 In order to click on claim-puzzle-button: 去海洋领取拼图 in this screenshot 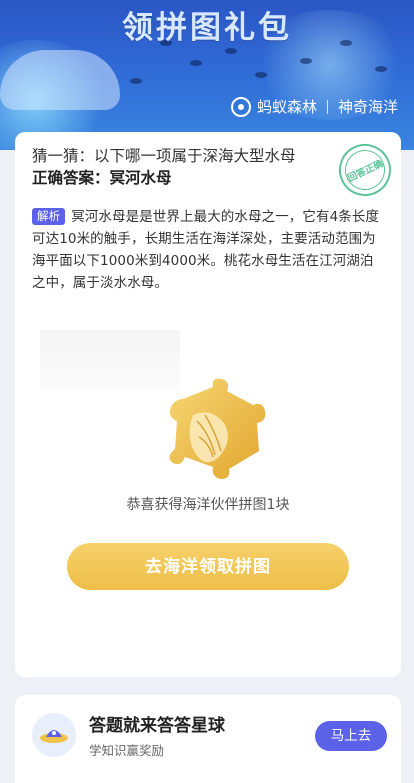, I will do `click(208, 566)`.